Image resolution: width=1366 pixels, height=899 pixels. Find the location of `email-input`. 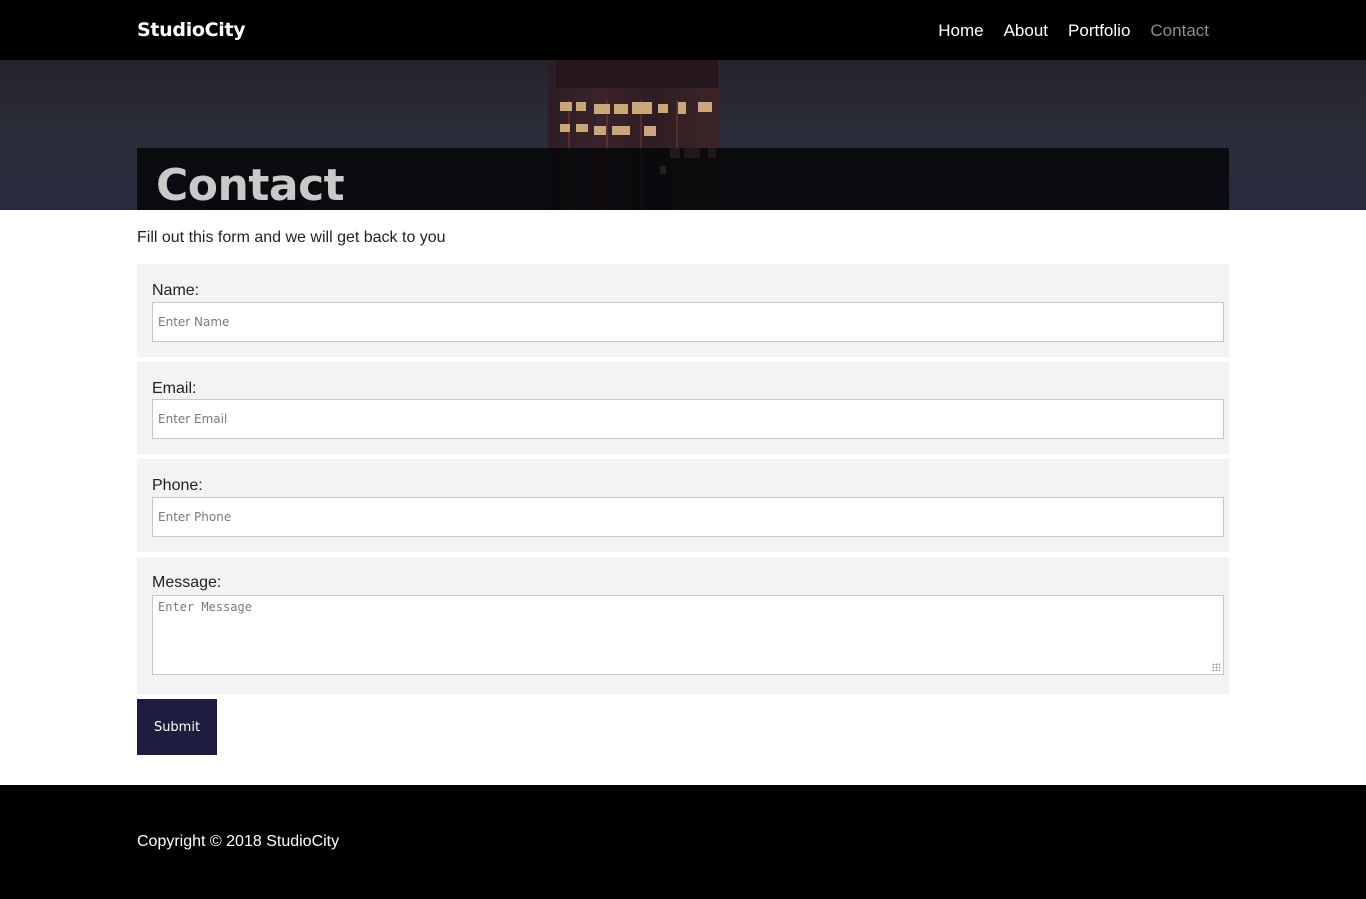

email-input is located at coordinates (688, 419).